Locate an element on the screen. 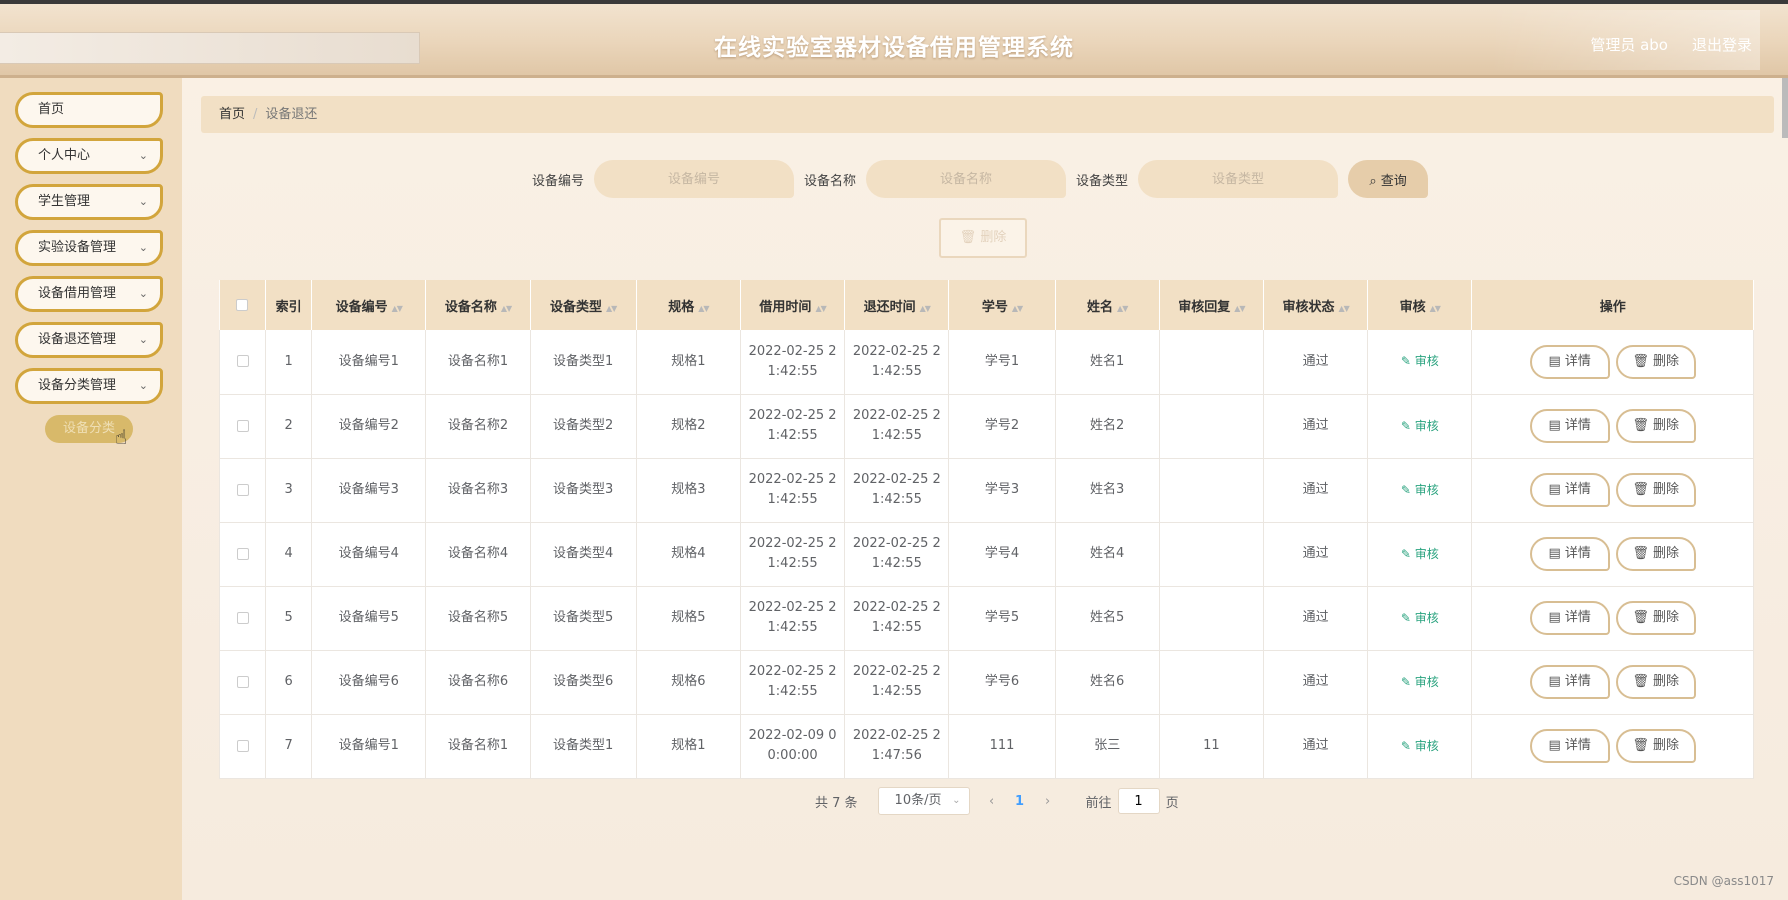 The image size is (1788, 900). cell-return-time: 2022-02-25 2 1:47:56 is located at coordinates (897, 746).